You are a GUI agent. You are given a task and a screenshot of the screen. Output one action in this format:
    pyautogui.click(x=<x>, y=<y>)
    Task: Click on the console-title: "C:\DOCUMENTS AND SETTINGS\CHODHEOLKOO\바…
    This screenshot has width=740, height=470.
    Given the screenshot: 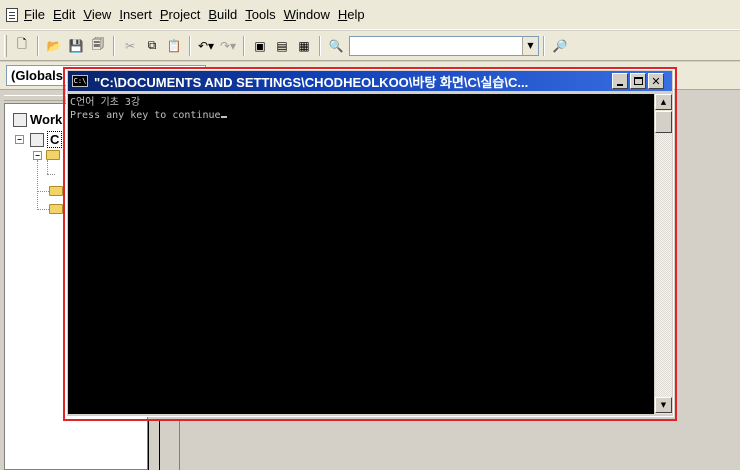 What is the action you would take?
    pyautogui.click(x=311, y=82)
    